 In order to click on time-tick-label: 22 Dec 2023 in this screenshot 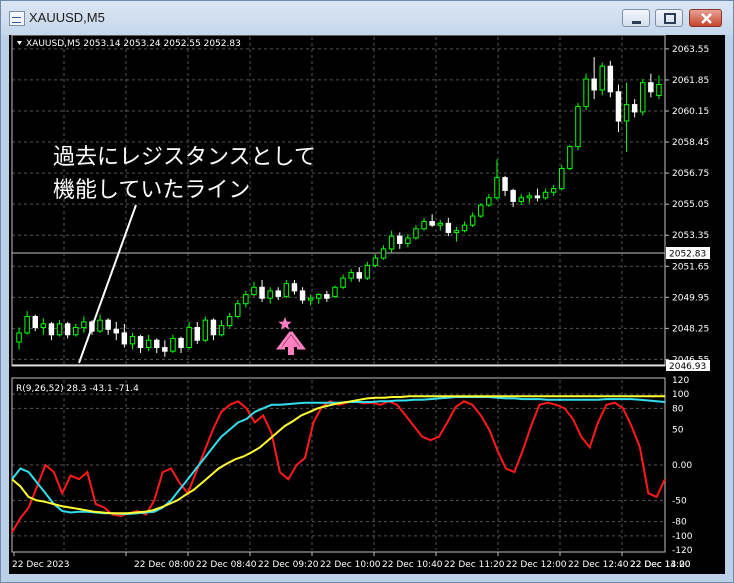, I will do `click(41, 565)`.